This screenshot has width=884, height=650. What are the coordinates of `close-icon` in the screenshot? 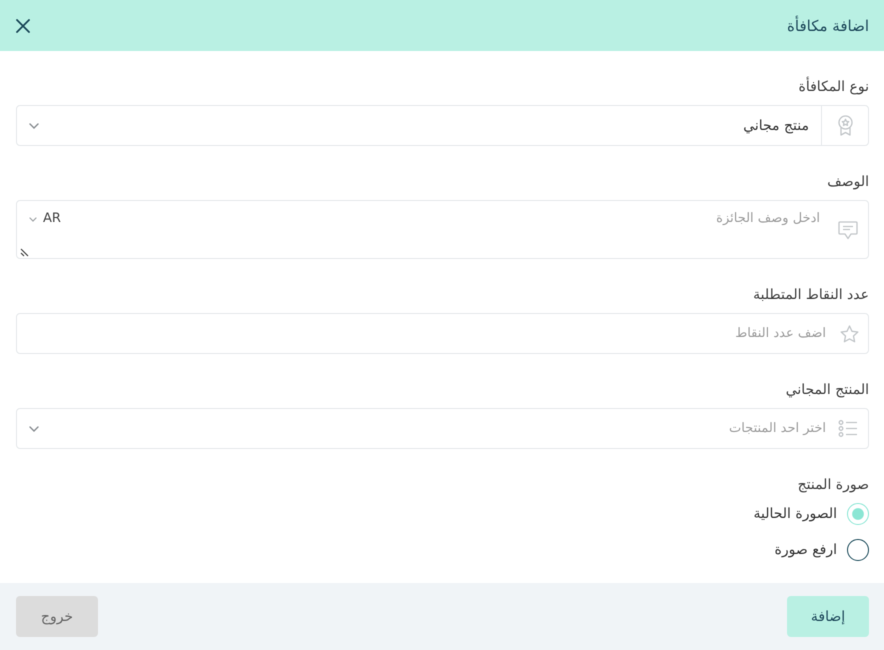 It's located at (23, 25).